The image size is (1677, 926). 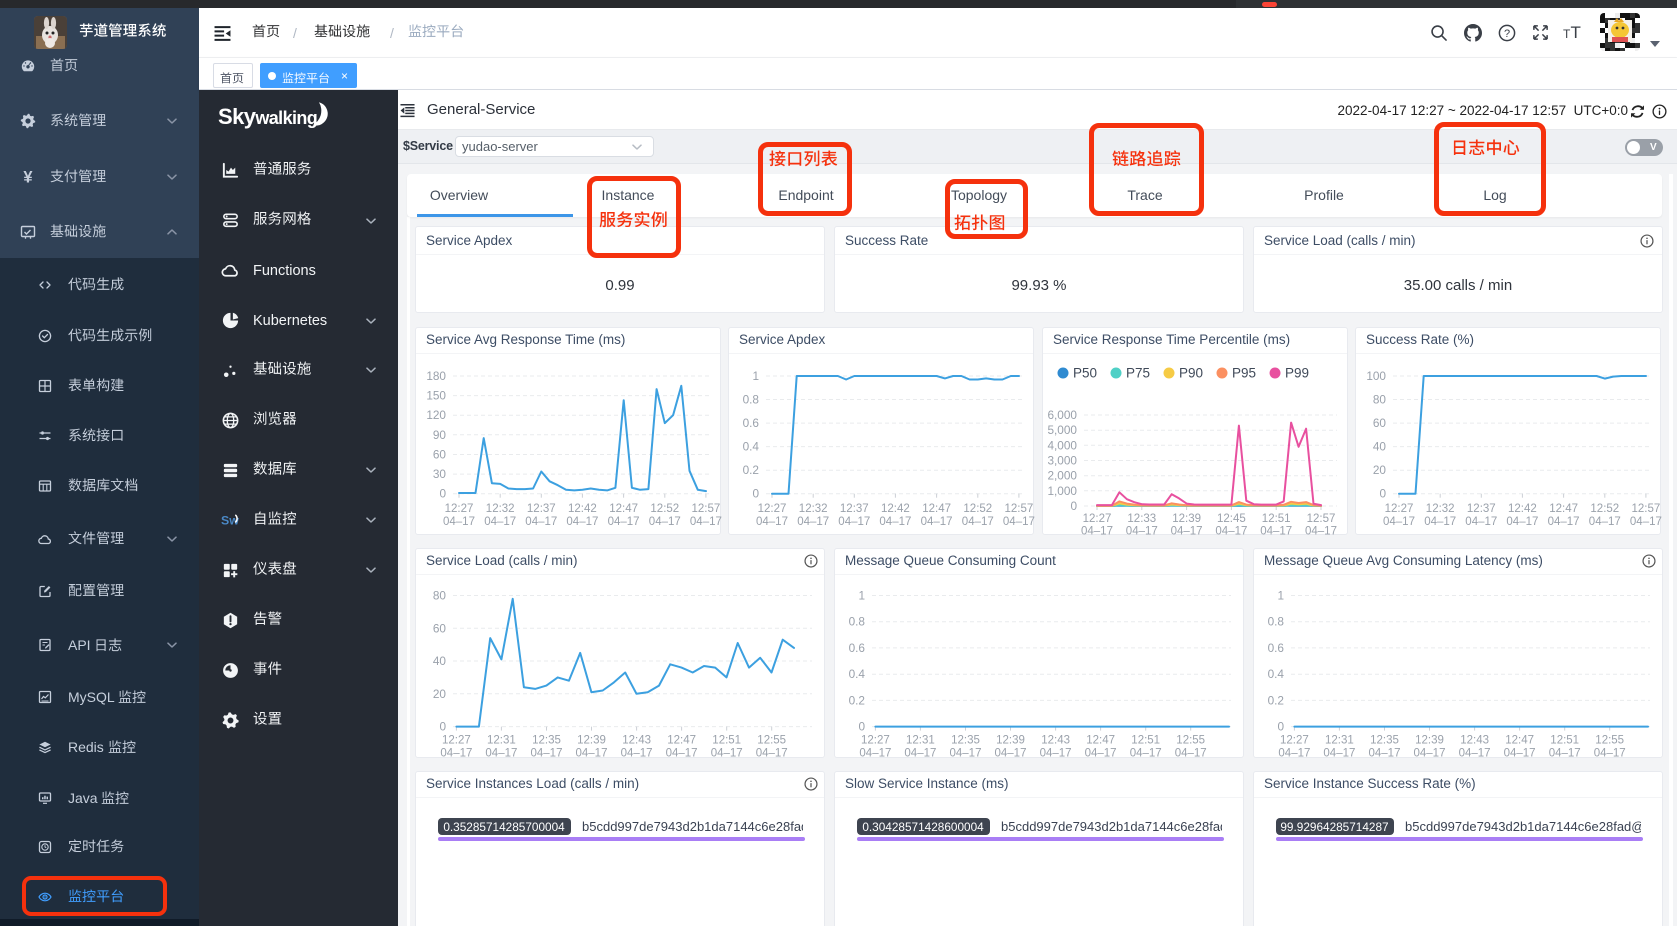 What do you see at coordinates (440, 435) in the screenshot?
I see `svg-text: 90` at bounding box center [440, 435].